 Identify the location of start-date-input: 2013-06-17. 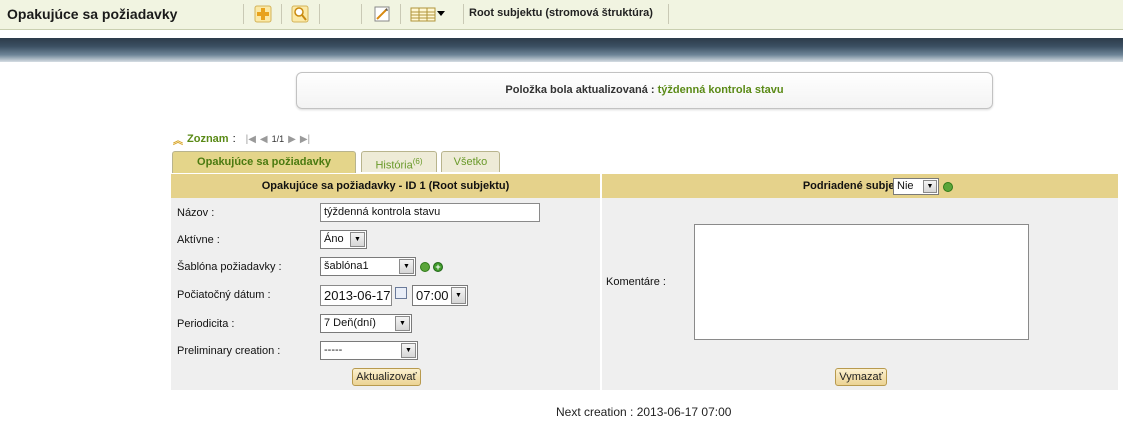
(356, 295).